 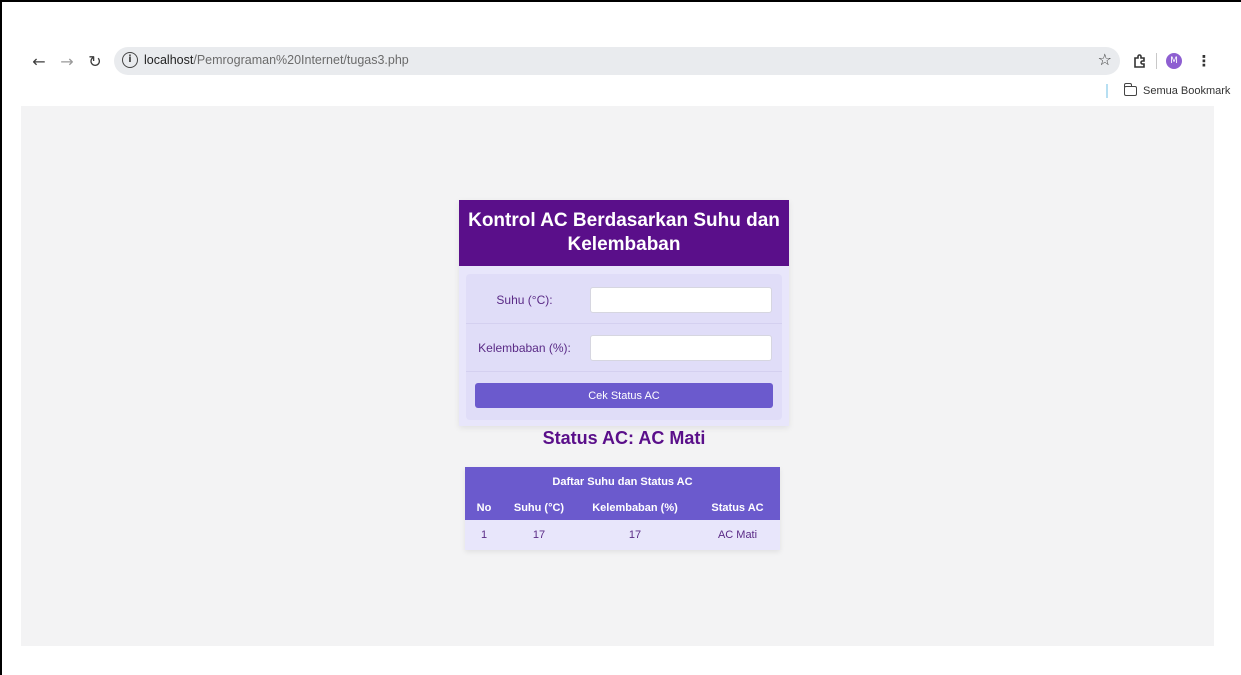 What do you see at coordinates (301, 60) in the screenshot?
I see `url-path: /Pemrograman%20Internet/tugas3.php` at bounding box center [301, 60].